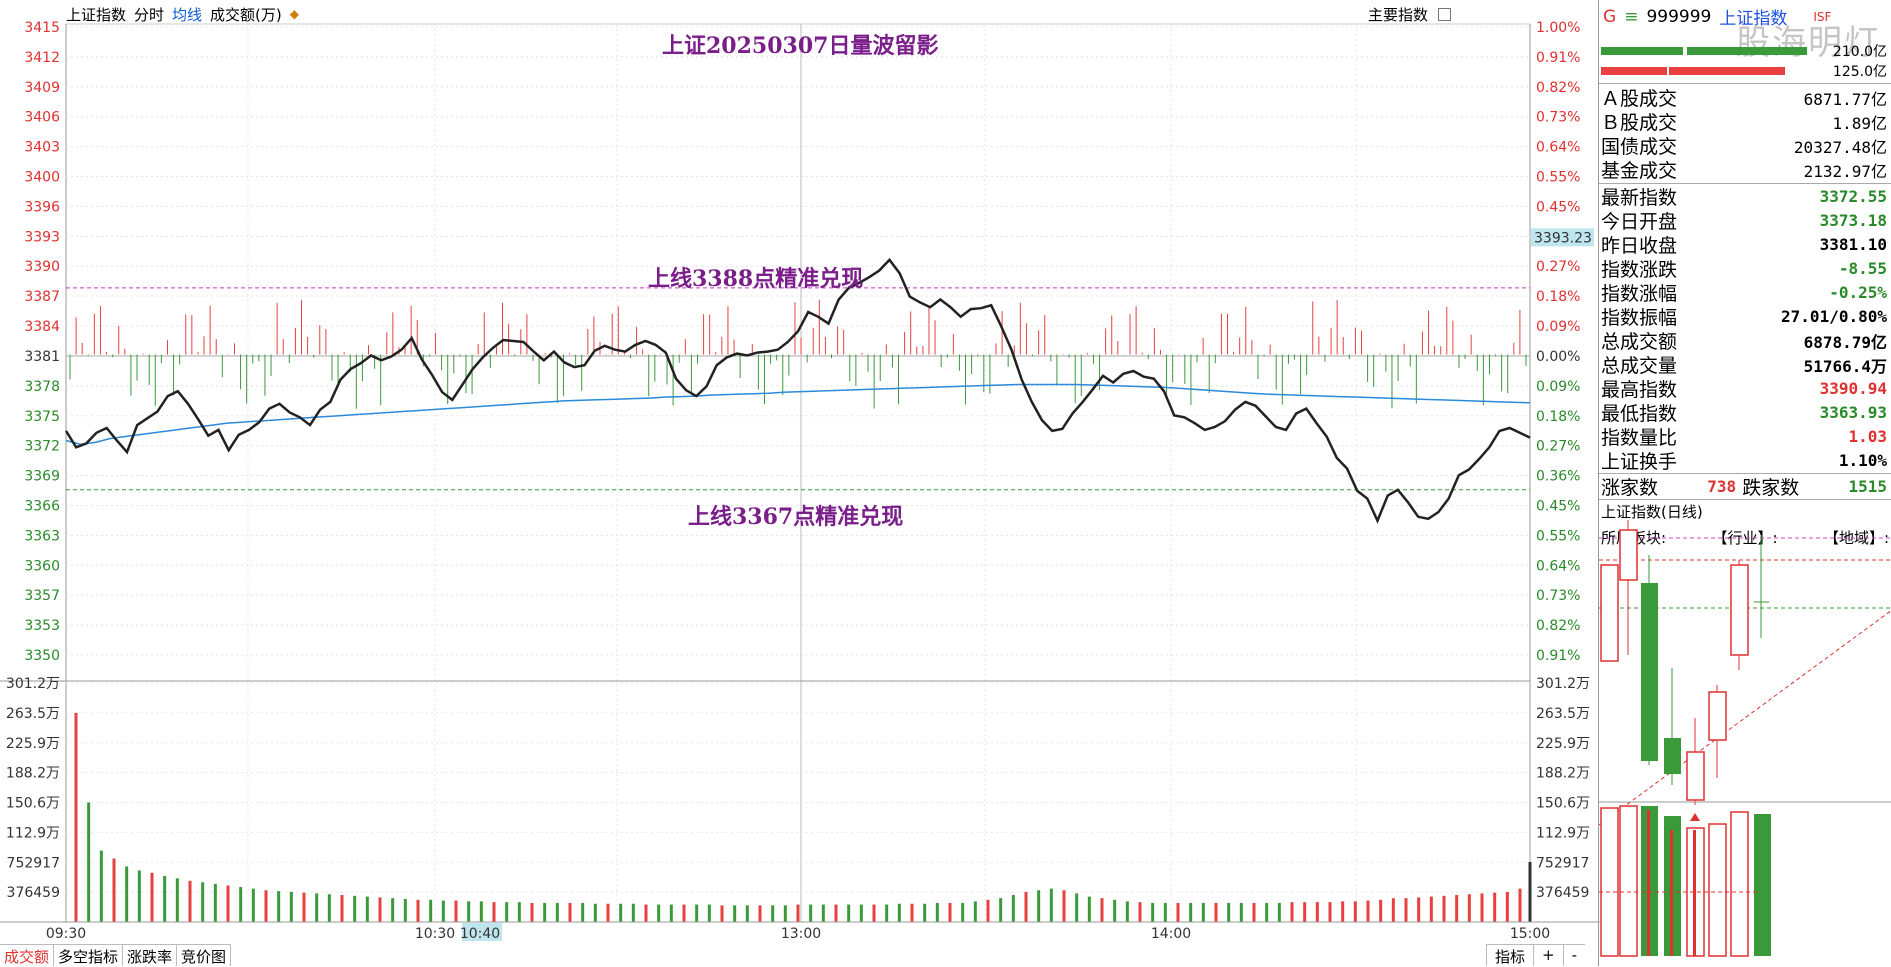 The image size is (1891, 967). What do you see at coordinates (1744, 390) in the screenshot?
I see `stat-high: 最高指数 3390.94` at bounding box center [1744, 390].